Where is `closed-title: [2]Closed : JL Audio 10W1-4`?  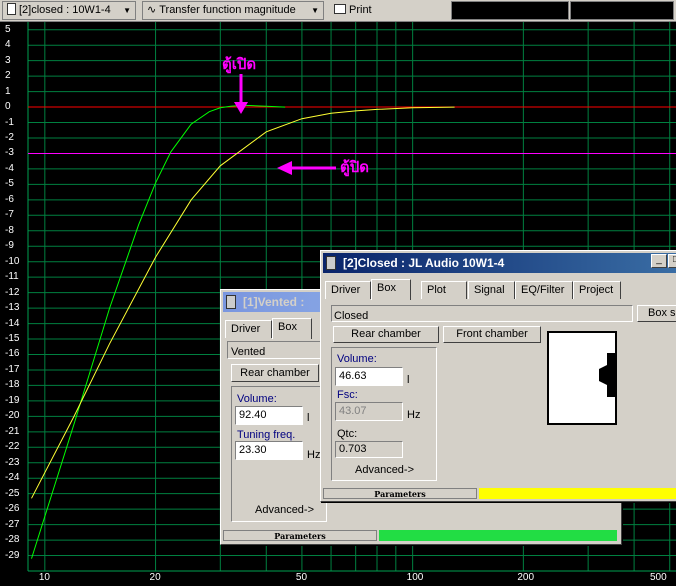
closed-title: [2]Closed : JL Audio 10W1-4 is located at coordinates (424, 263).